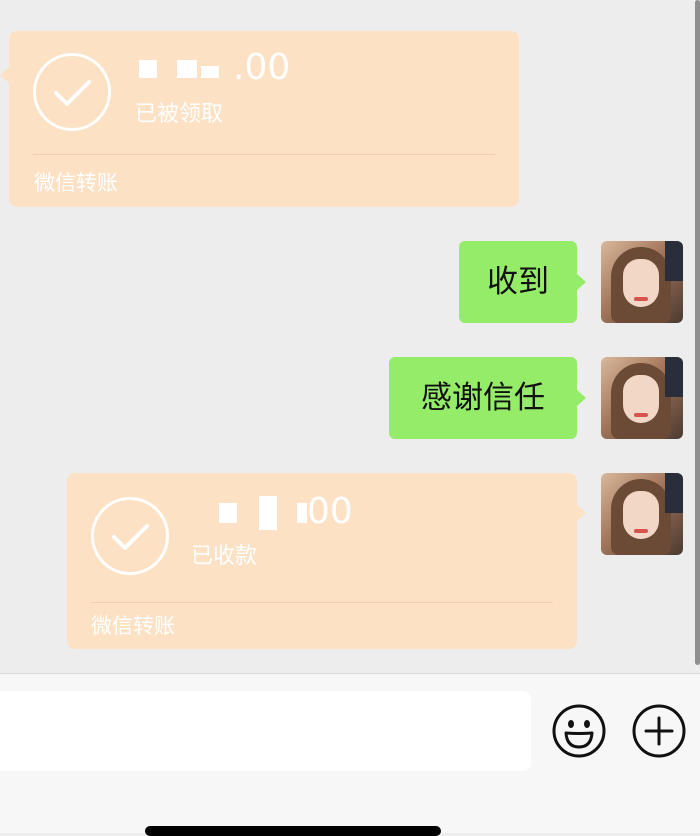 The width and height of the screenshot is (700, 836). I want to click on emoji-icon, so click(579, 731).